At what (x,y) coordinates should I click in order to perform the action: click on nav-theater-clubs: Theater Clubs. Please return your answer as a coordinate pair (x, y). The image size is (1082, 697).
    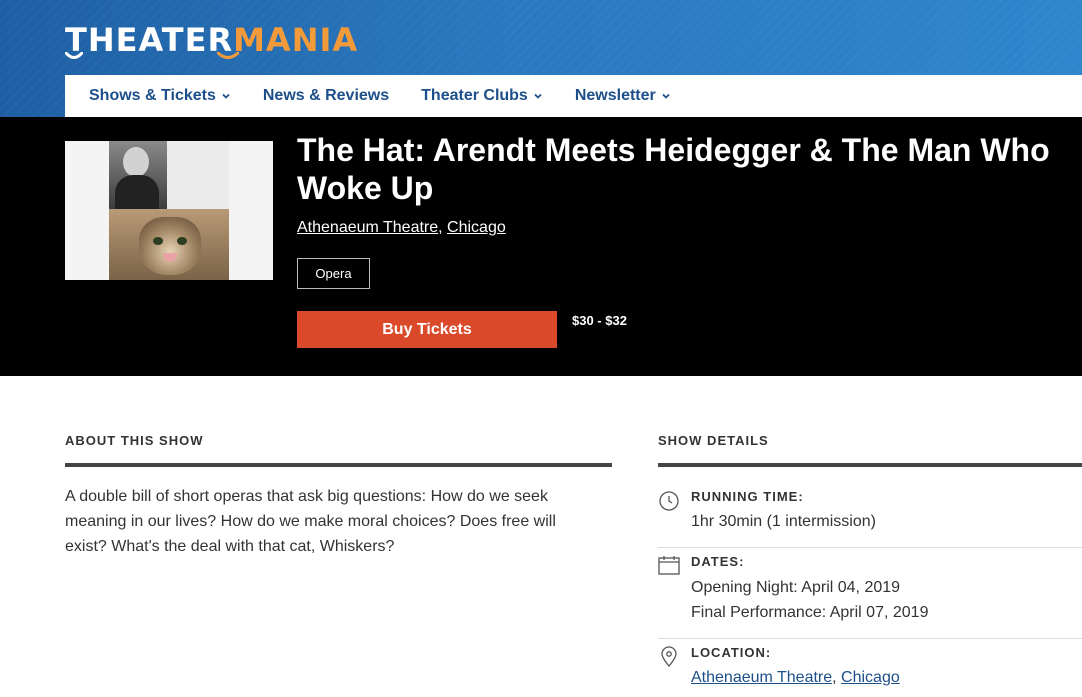
    Looking at the image, I should click on (482, 96).